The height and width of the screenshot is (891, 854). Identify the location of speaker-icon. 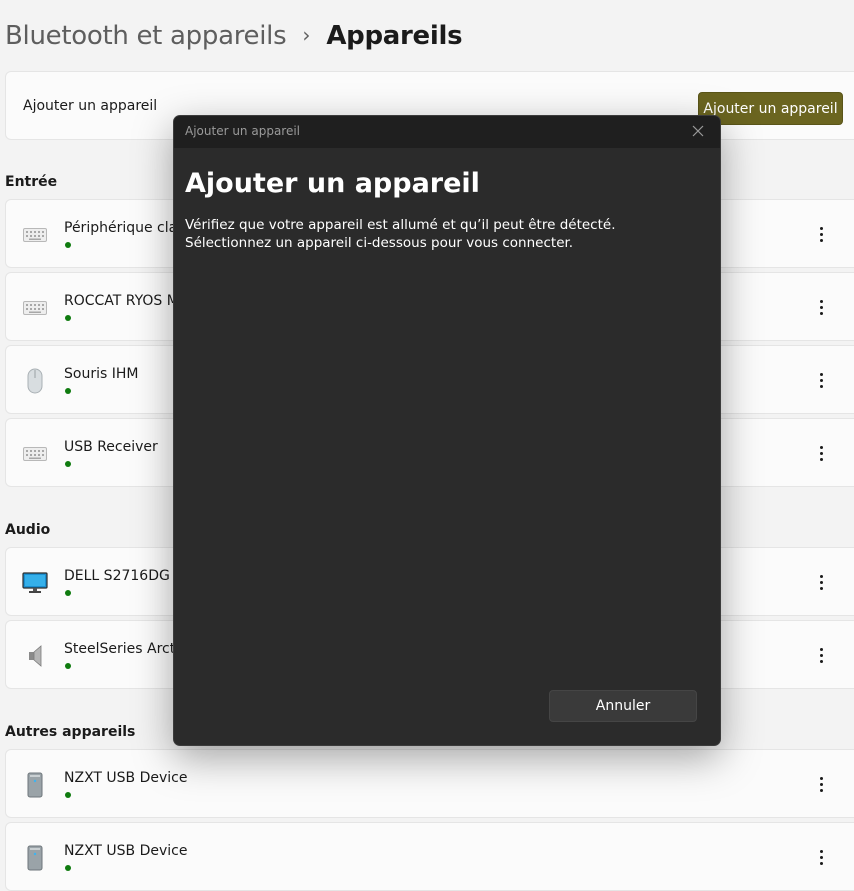
(35, 656).